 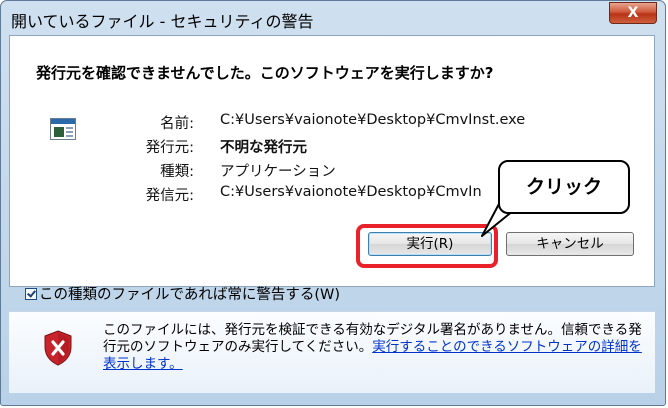 What do you see at coordinates (373, 120) in the screenshot?
I see `name-value: C:¥Users¥vaionote¥Desktop¥CmvInst.exe` at bounding box center [373, 120].